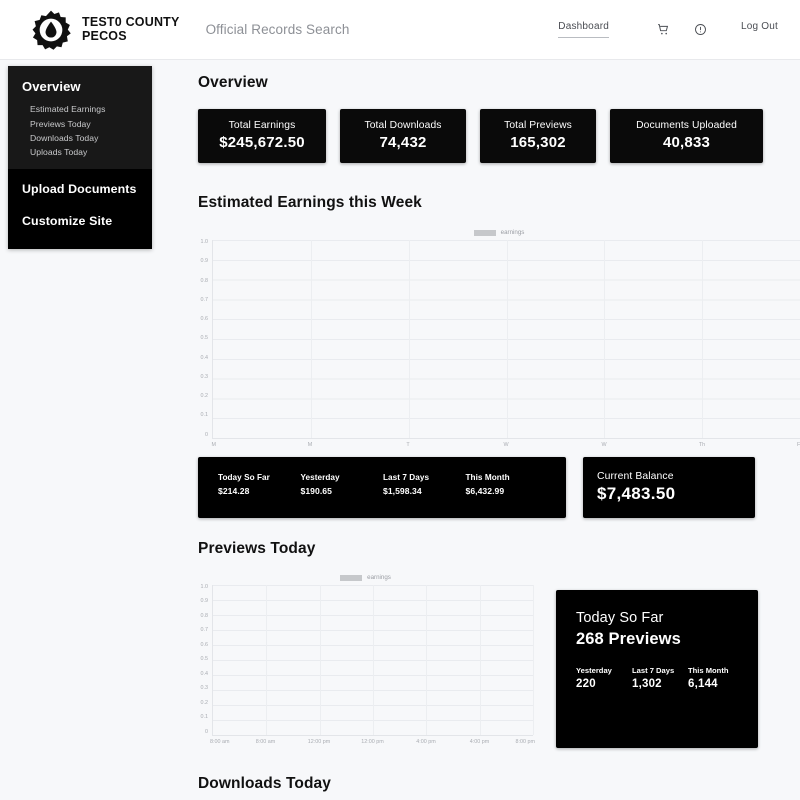 The image size is (800, 800). What do you see at coordinates (351, 577) in the screenshot?
I see `legend-swatch-earnings` at bounding box center [351, 577].